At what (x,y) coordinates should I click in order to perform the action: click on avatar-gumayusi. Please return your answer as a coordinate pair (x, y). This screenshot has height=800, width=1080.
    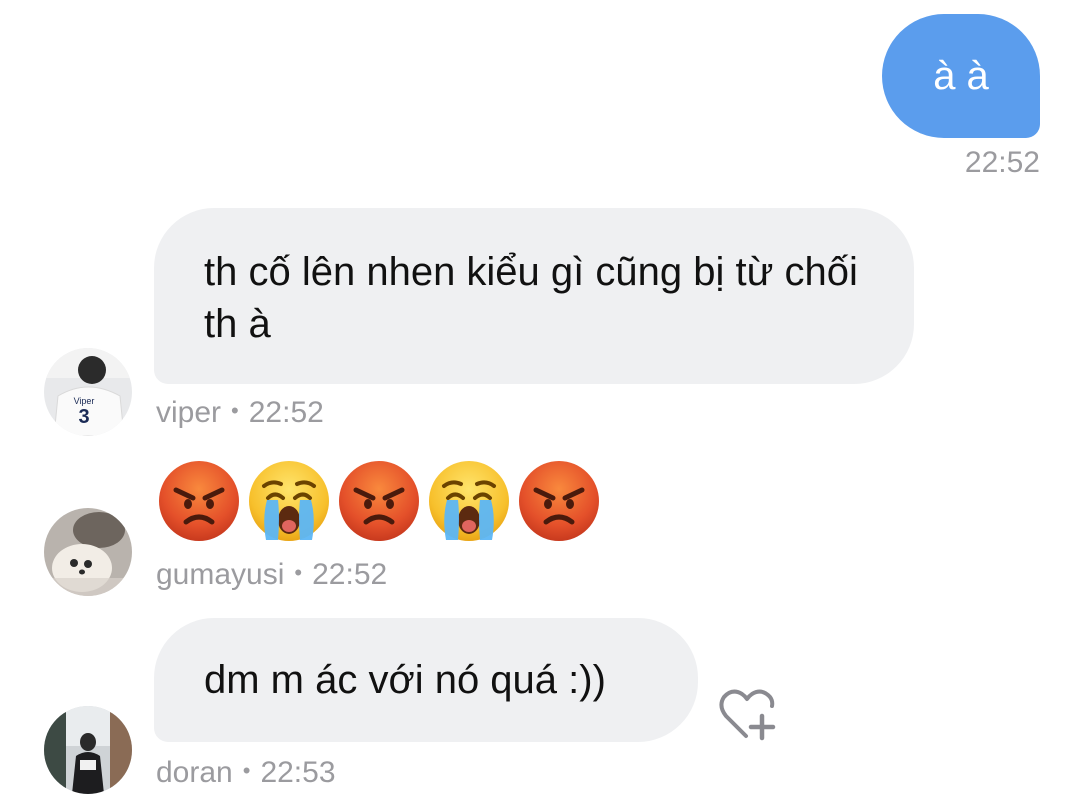
    Looking at the image, I should click on (88, 552).